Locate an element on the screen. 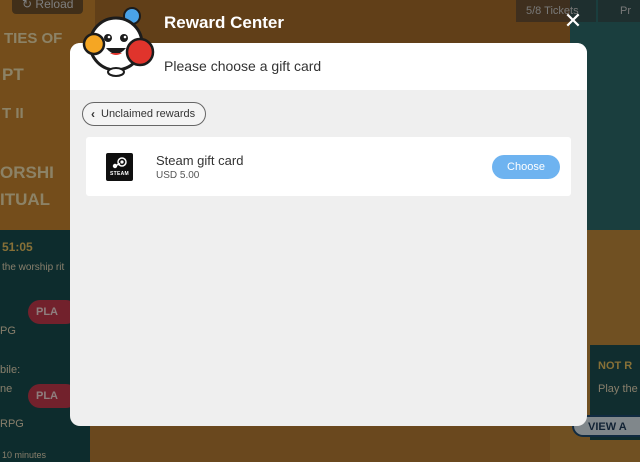 The height and width of the screenshot is (462, 640). gift-card-name: Steam gift card is located at coordinates (200, 160).